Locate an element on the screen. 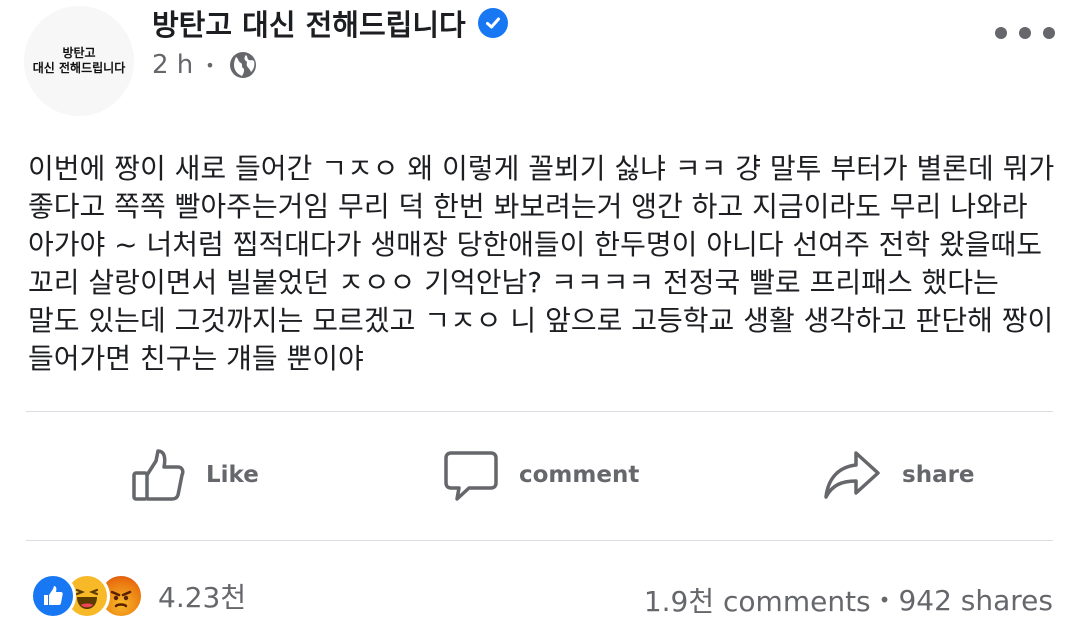 The image size is (1079, 623). globe-icon is located at coordinates (242, 65).